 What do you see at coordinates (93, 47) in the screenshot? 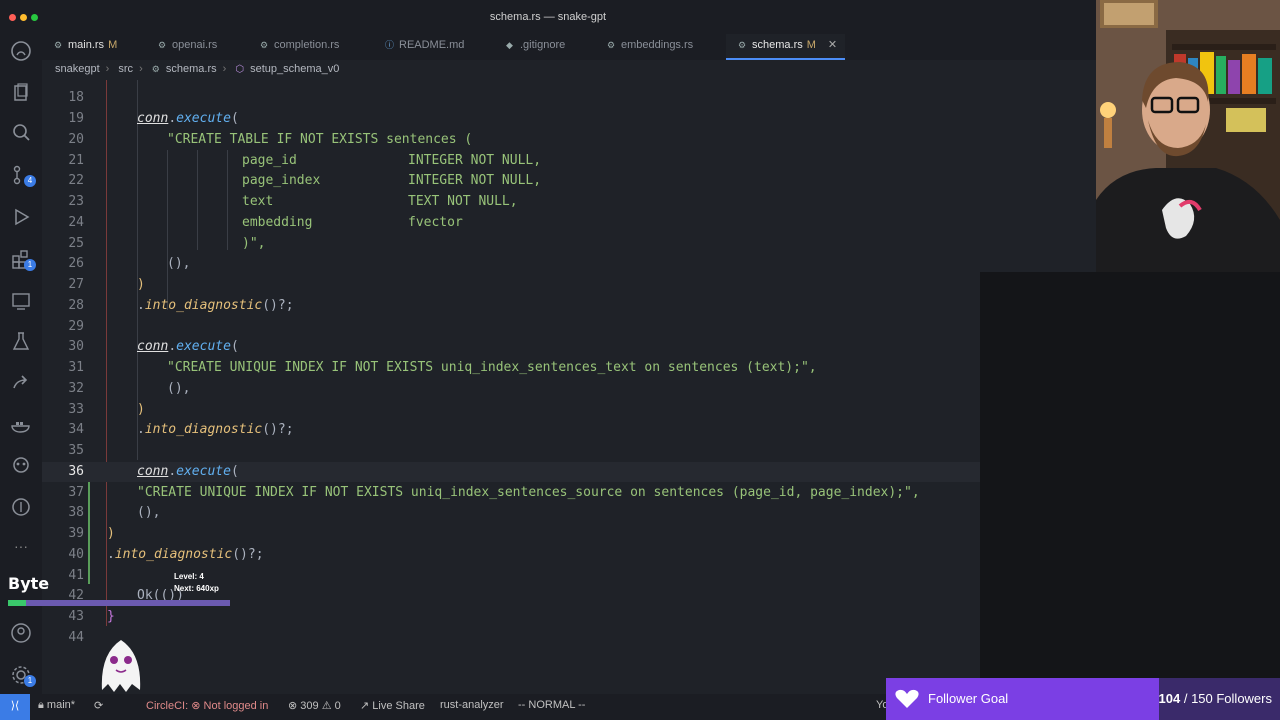
I see `tab-main-rs: ⚙ main.rs M` at bounding box center [93, 47].